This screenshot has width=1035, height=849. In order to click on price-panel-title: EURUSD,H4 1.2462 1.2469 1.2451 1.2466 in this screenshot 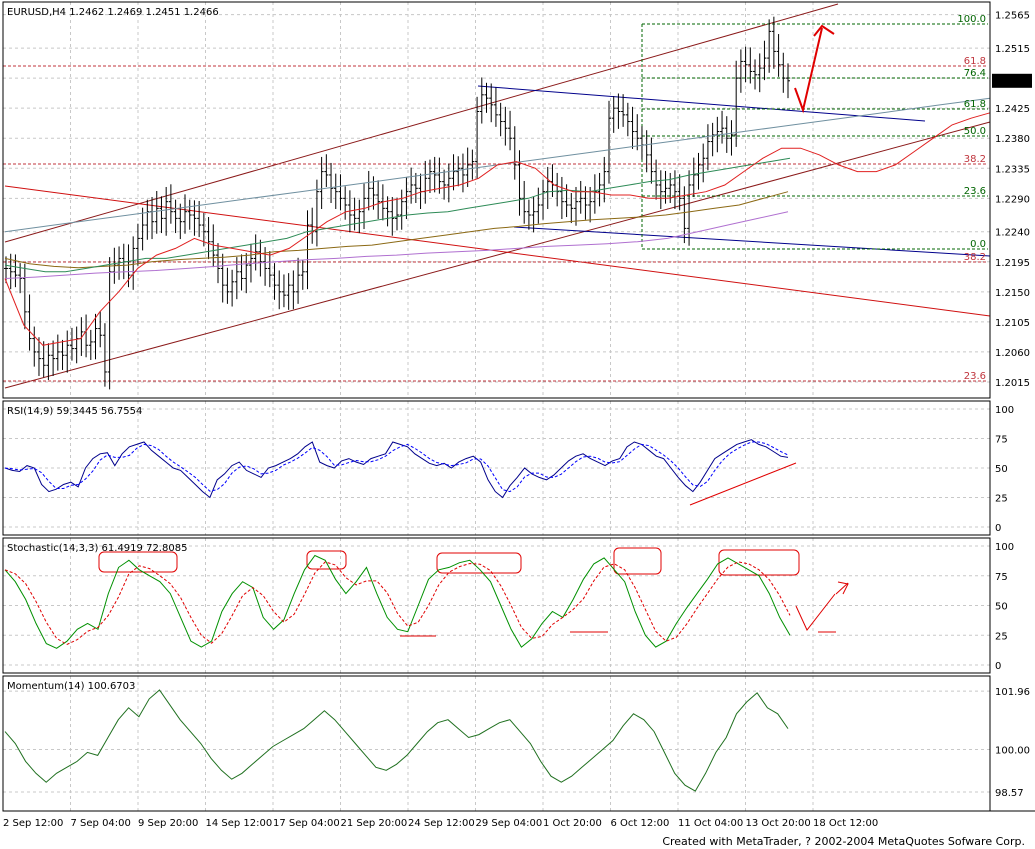, I will do `click(113, 12)`.